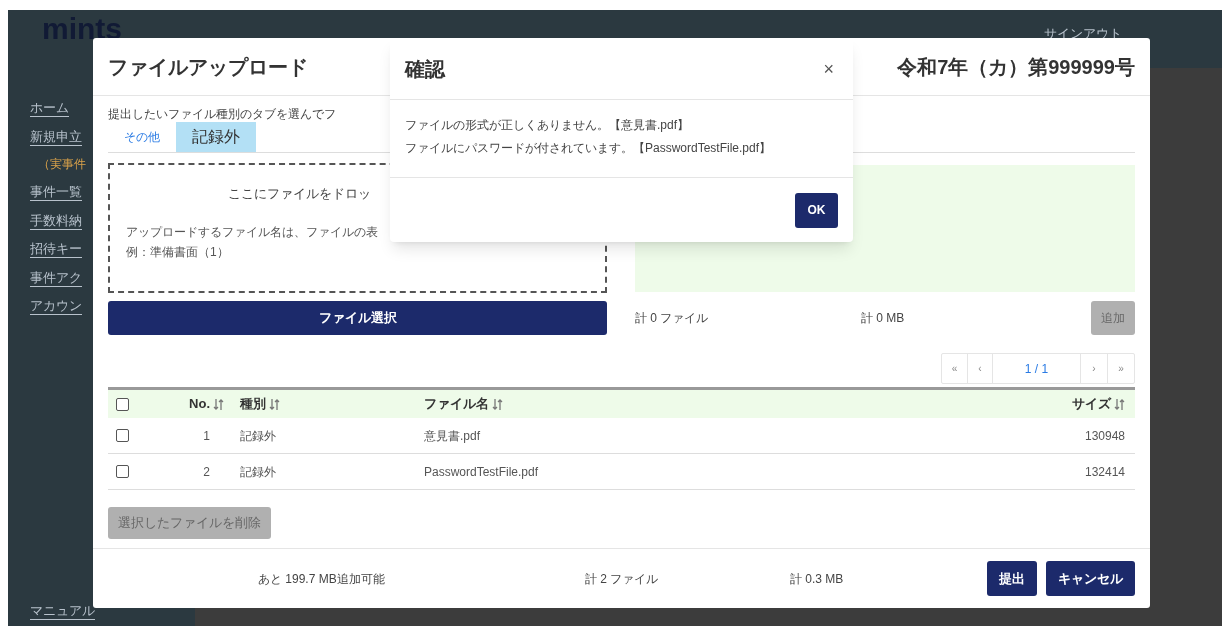 The image size is (1222, 626). I want to click on message-text: ファイルの形式が正しくありません。【意見書.pdf】, so click(547, 125).